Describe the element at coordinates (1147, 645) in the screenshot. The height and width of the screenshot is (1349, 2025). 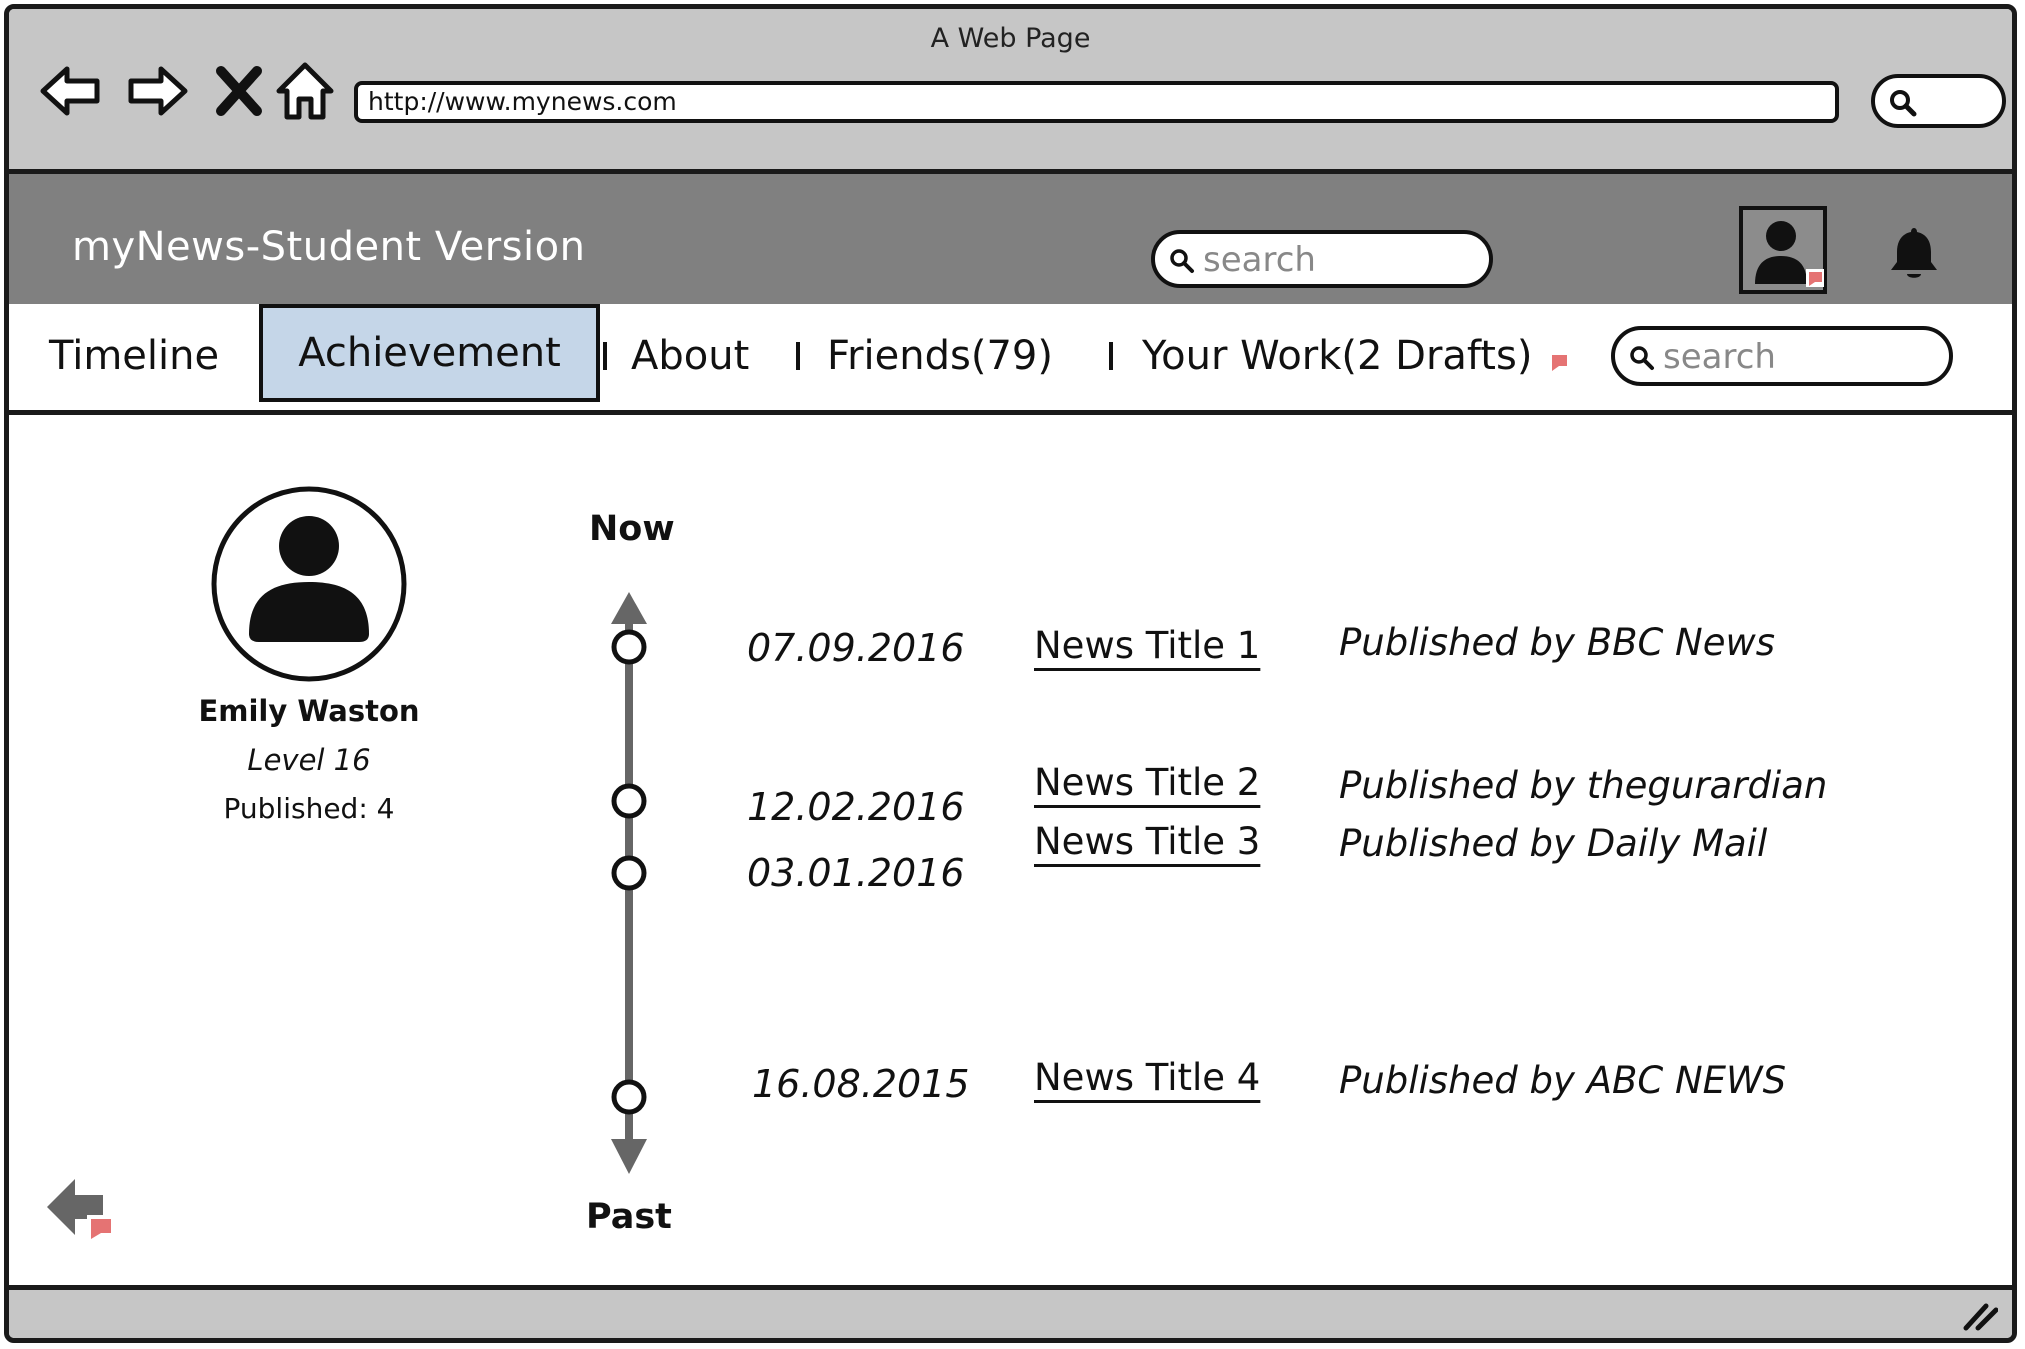
I see `news-title-link: News Title 1` at that location.